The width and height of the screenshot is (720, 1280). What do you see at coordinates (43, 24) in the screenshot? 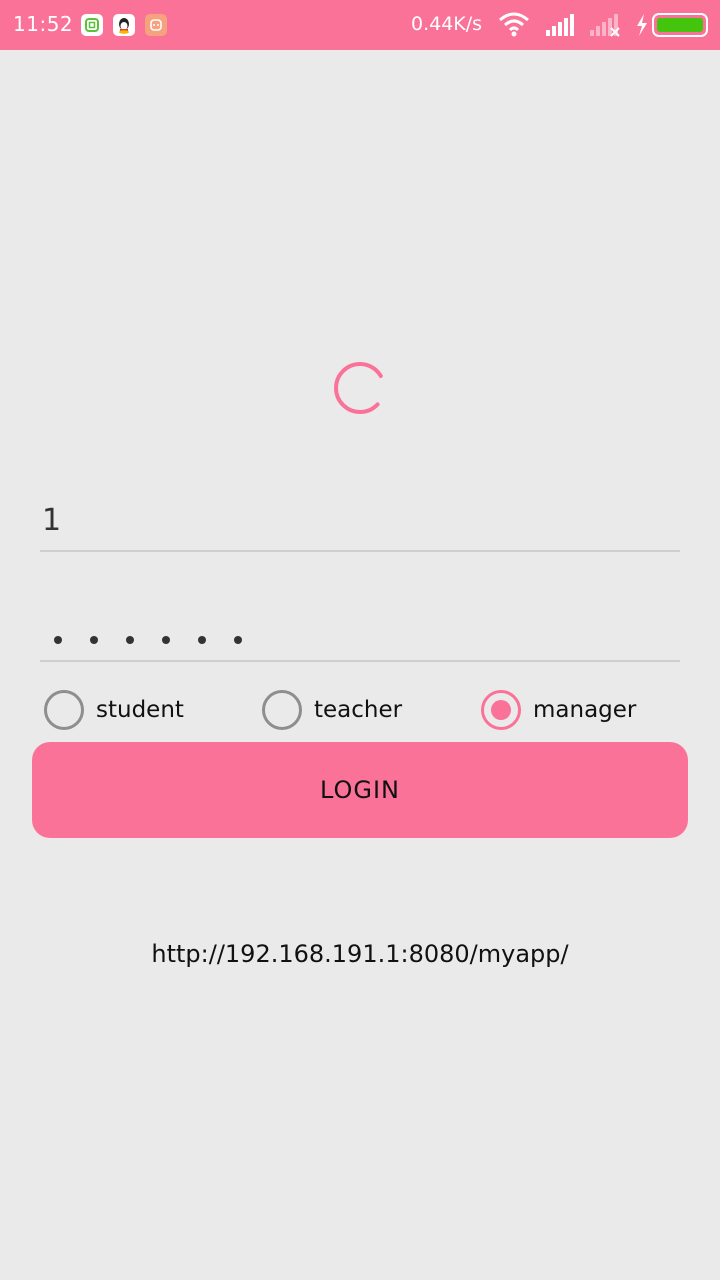
I see `status-time: 11:52` at bounding box center [43, 24].